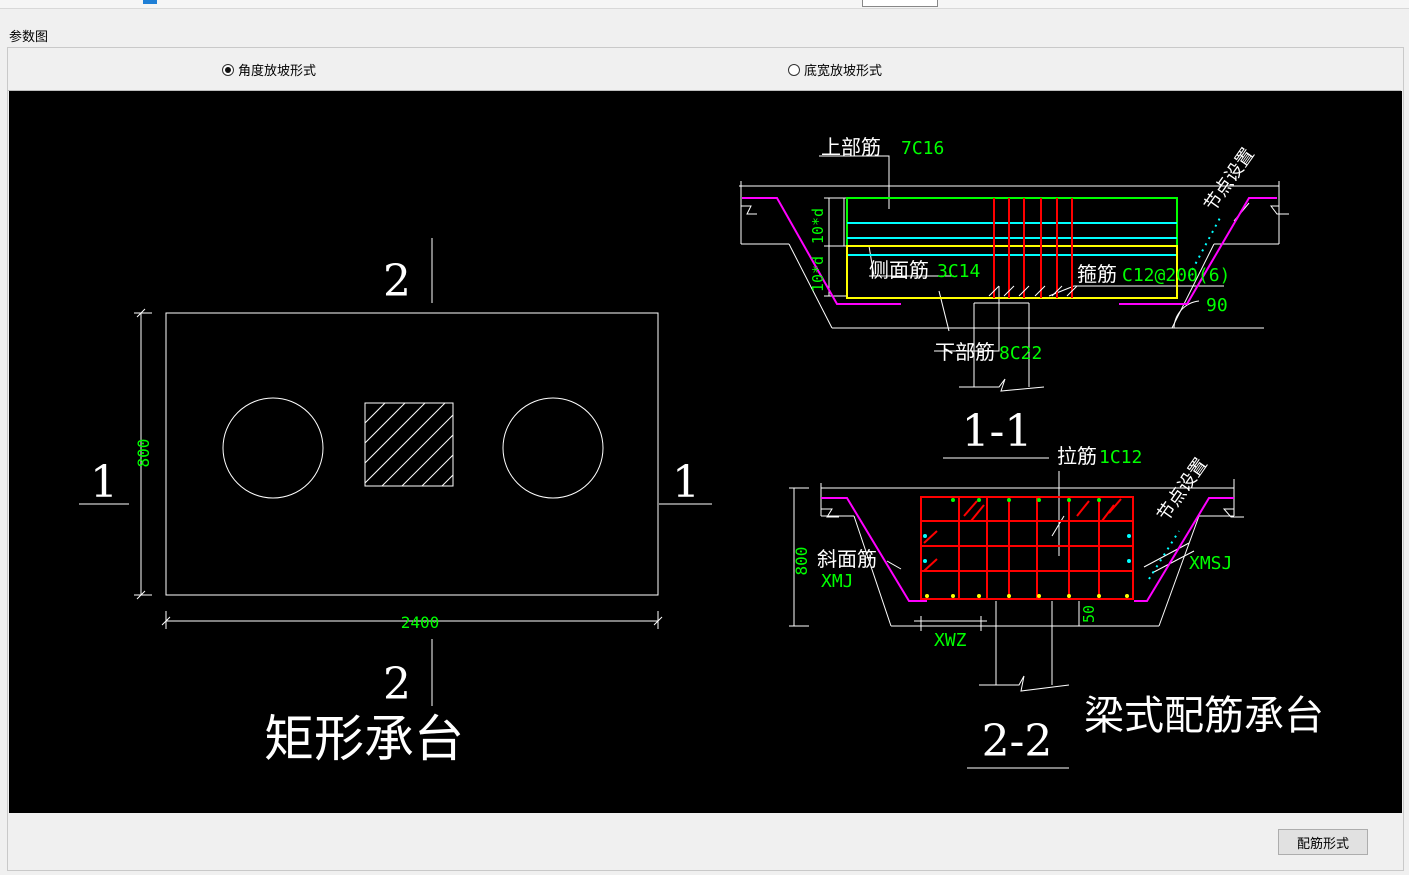 This screenshot has height=875, width=1409. I want to click on rebar-form-button: 配筋形式, so click(1323, 842).